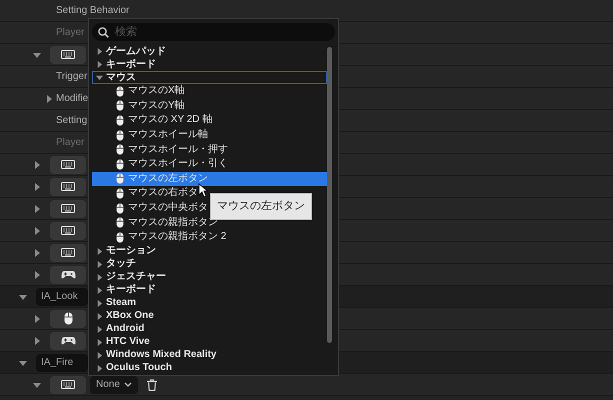 Image resolution: width=613 pixels, height=400 pixels. What do you see at coordinates (209, 342) in the screenshot?
I see `category-item: HTC Vive` at bounding box center [209, 342].